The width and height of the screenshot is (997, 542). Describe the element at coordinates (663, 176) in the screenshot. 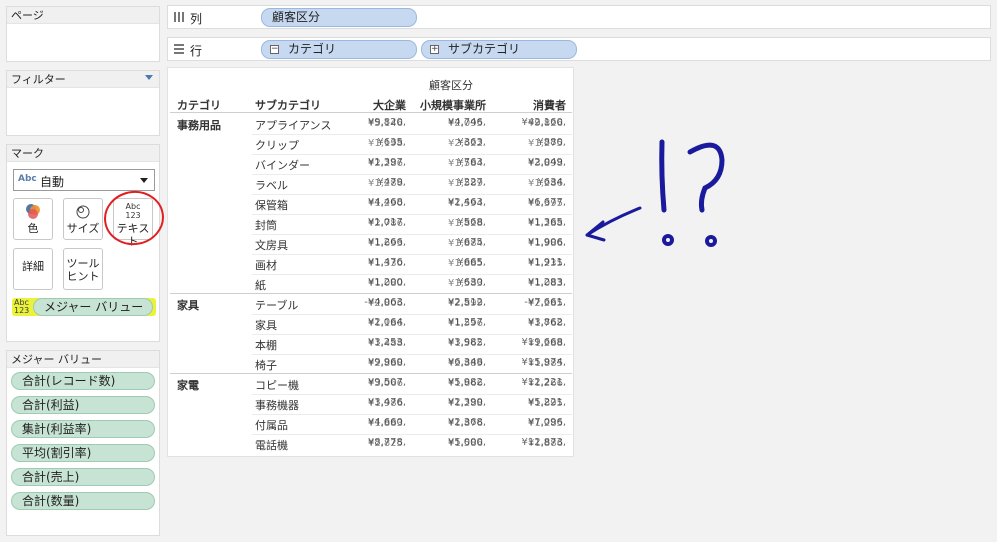

I see `exclamation-stroke` at that location.